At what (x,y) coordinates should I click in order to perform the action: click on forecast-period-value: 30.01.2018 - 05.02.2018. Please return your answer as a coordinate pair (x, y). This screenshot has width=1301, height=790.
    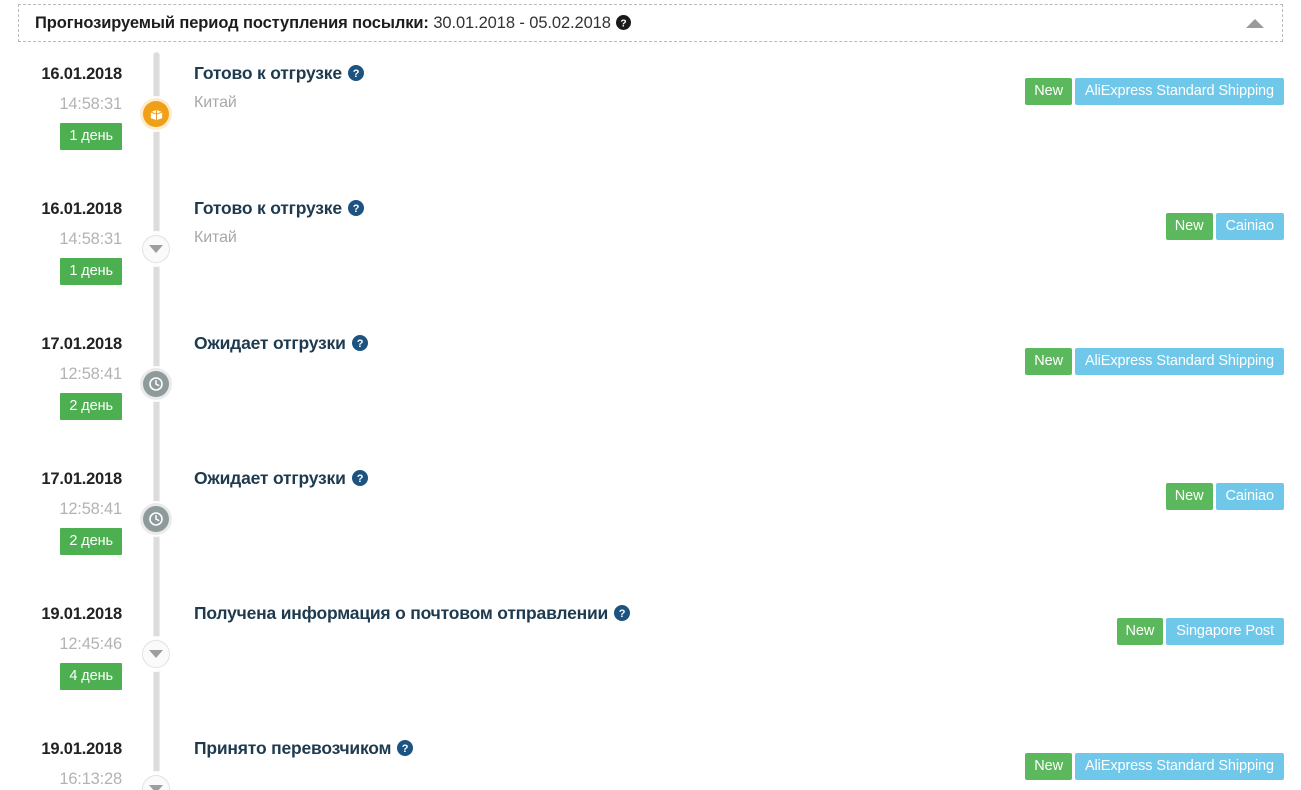
    Looking at the image, I should click on (522, 22).